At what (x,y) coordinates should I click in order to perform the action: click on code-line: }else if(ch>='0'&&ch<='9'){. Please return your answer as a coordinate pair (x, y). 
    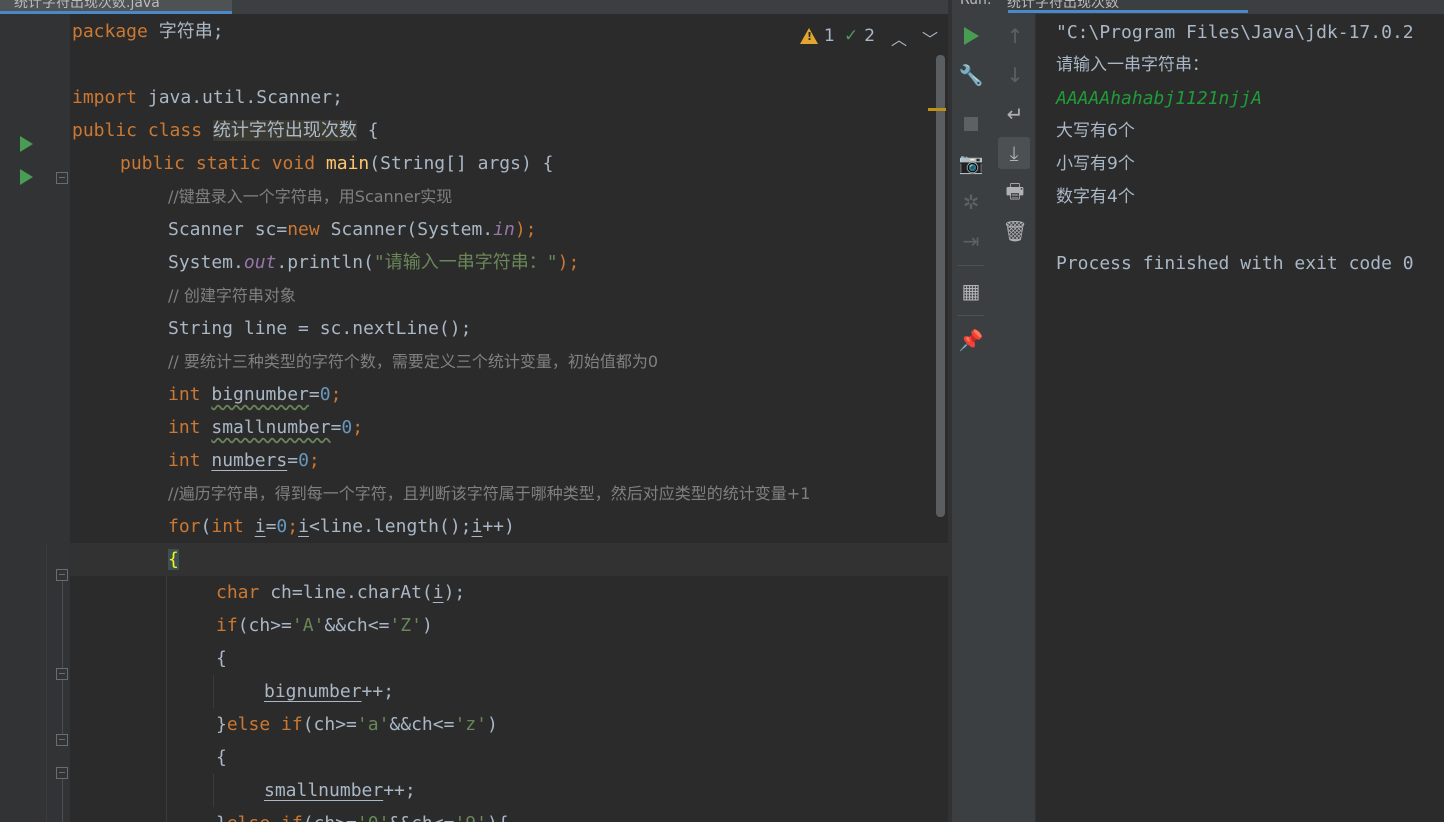
    Looking at the image, I should click on (441, 814).